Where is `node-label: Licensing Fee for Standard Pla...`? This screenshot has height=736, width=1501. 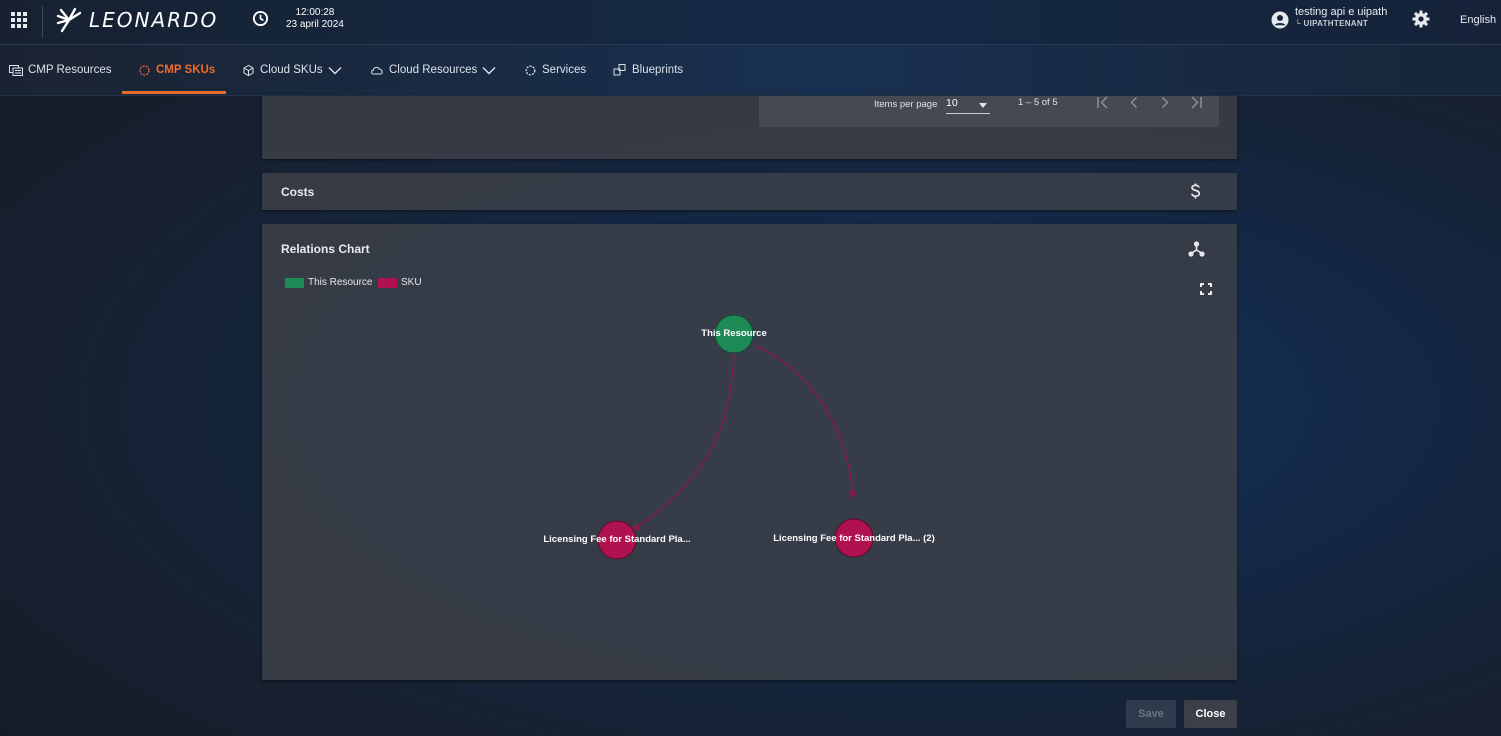
node-label: Licensing Fee for Standard Pla... is located at coordinates (616, 539).